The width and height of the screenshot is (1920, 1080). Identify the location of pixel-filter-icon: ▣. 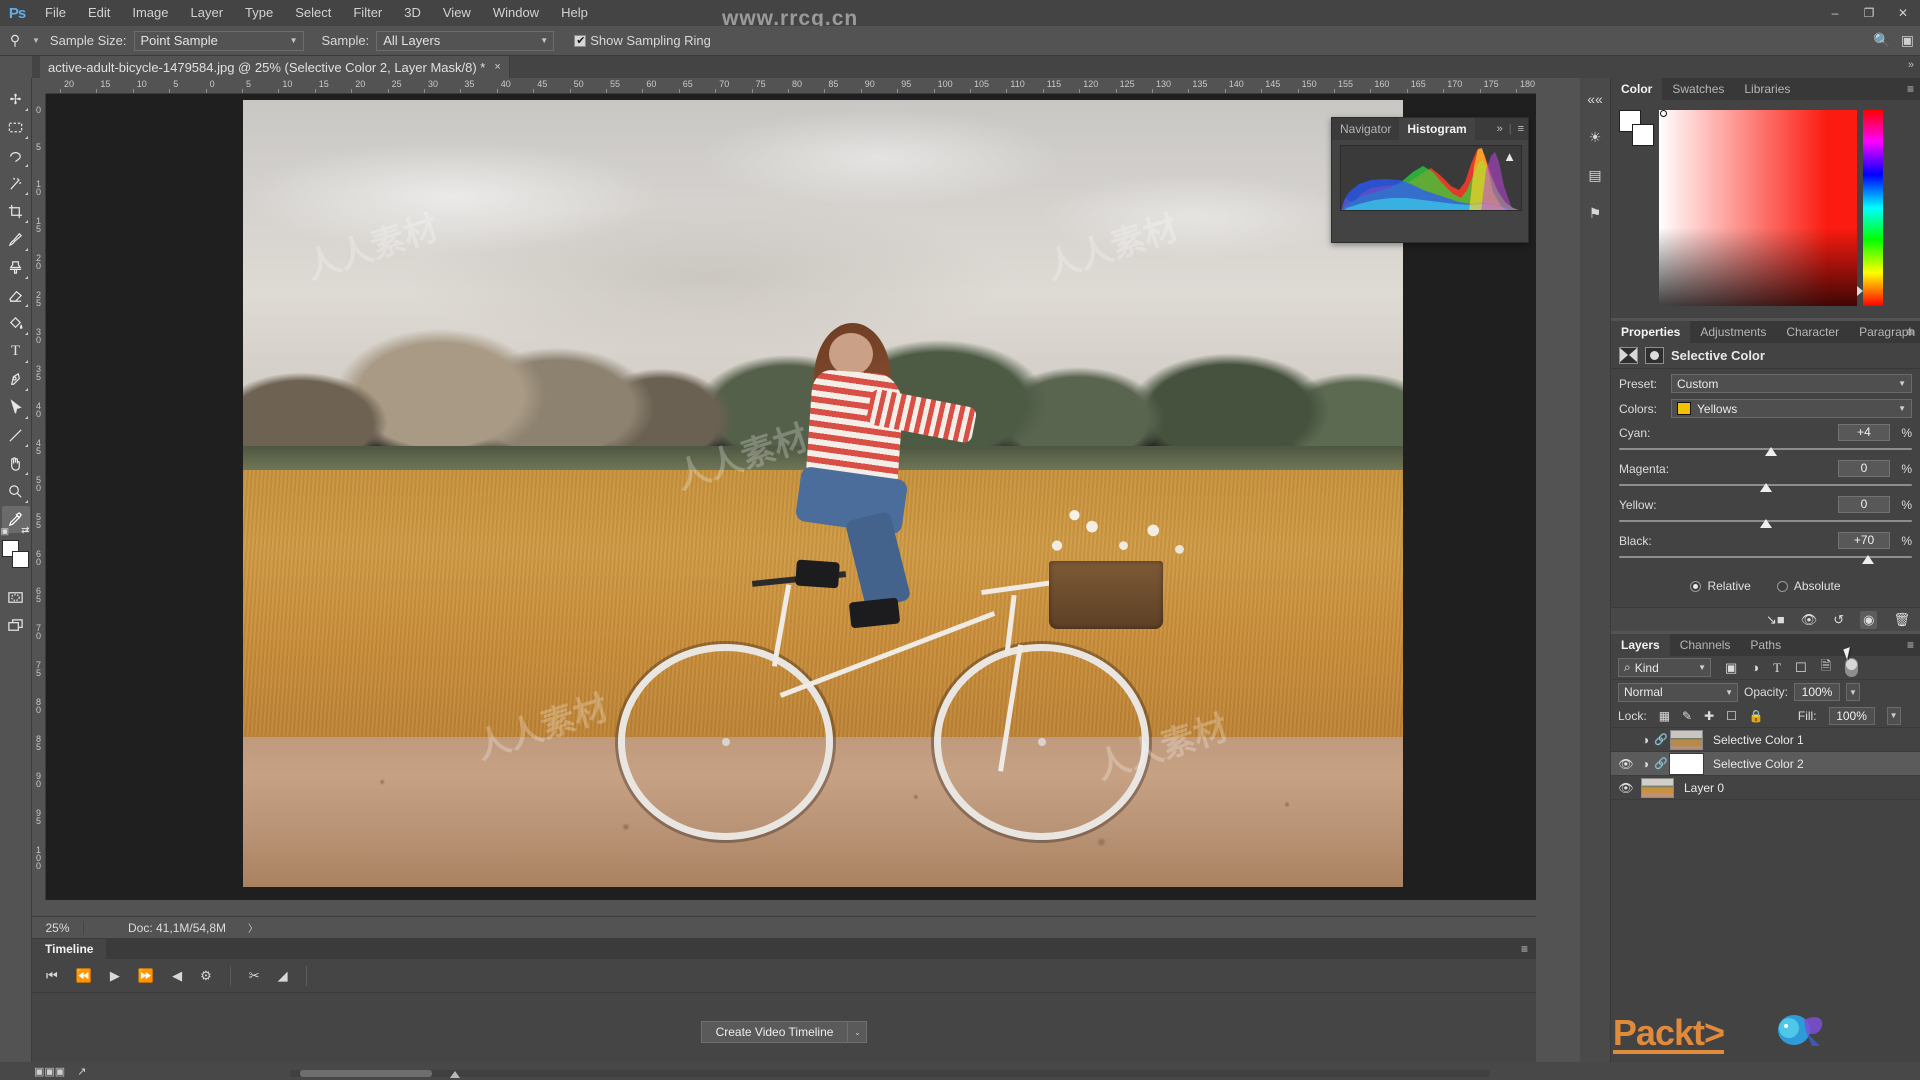
(1731, 668).